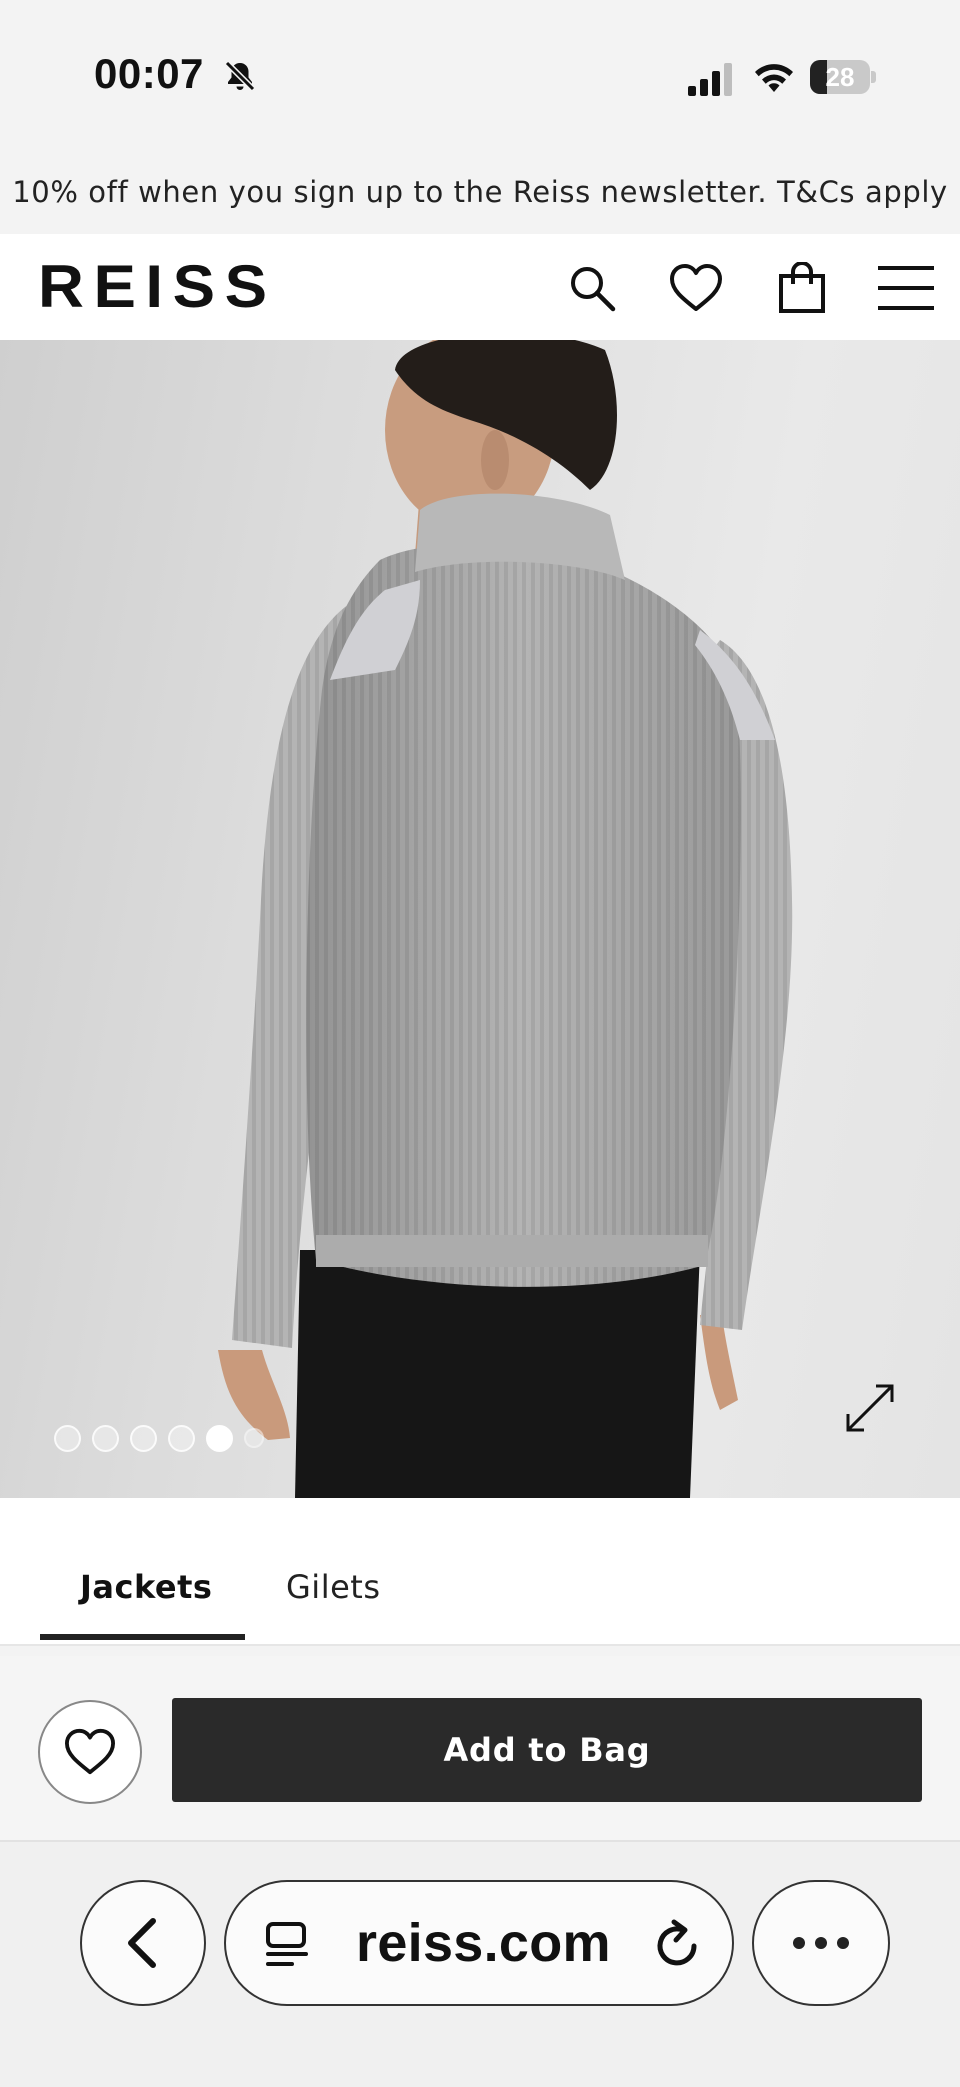  I want to click on gallery-pagination, so click(159, 1438).